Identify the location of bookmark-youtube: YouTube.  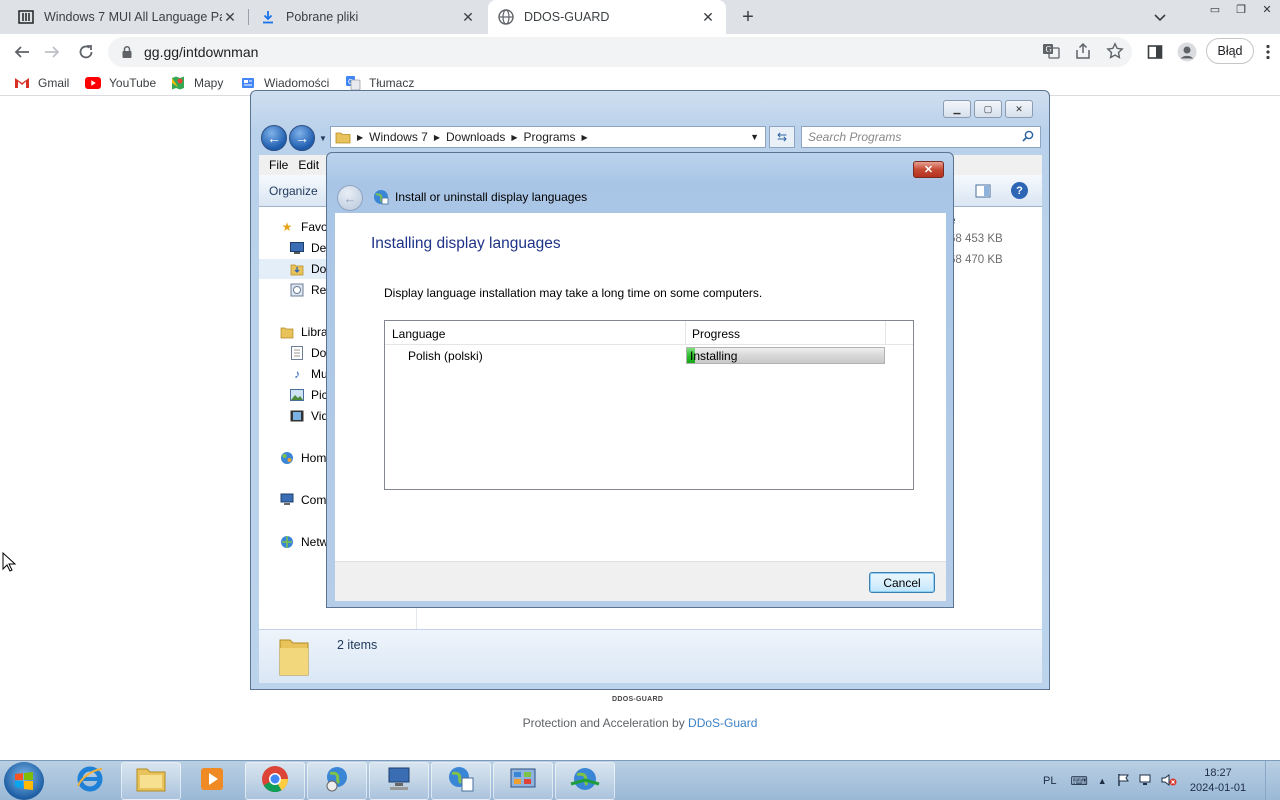
(120, 83).